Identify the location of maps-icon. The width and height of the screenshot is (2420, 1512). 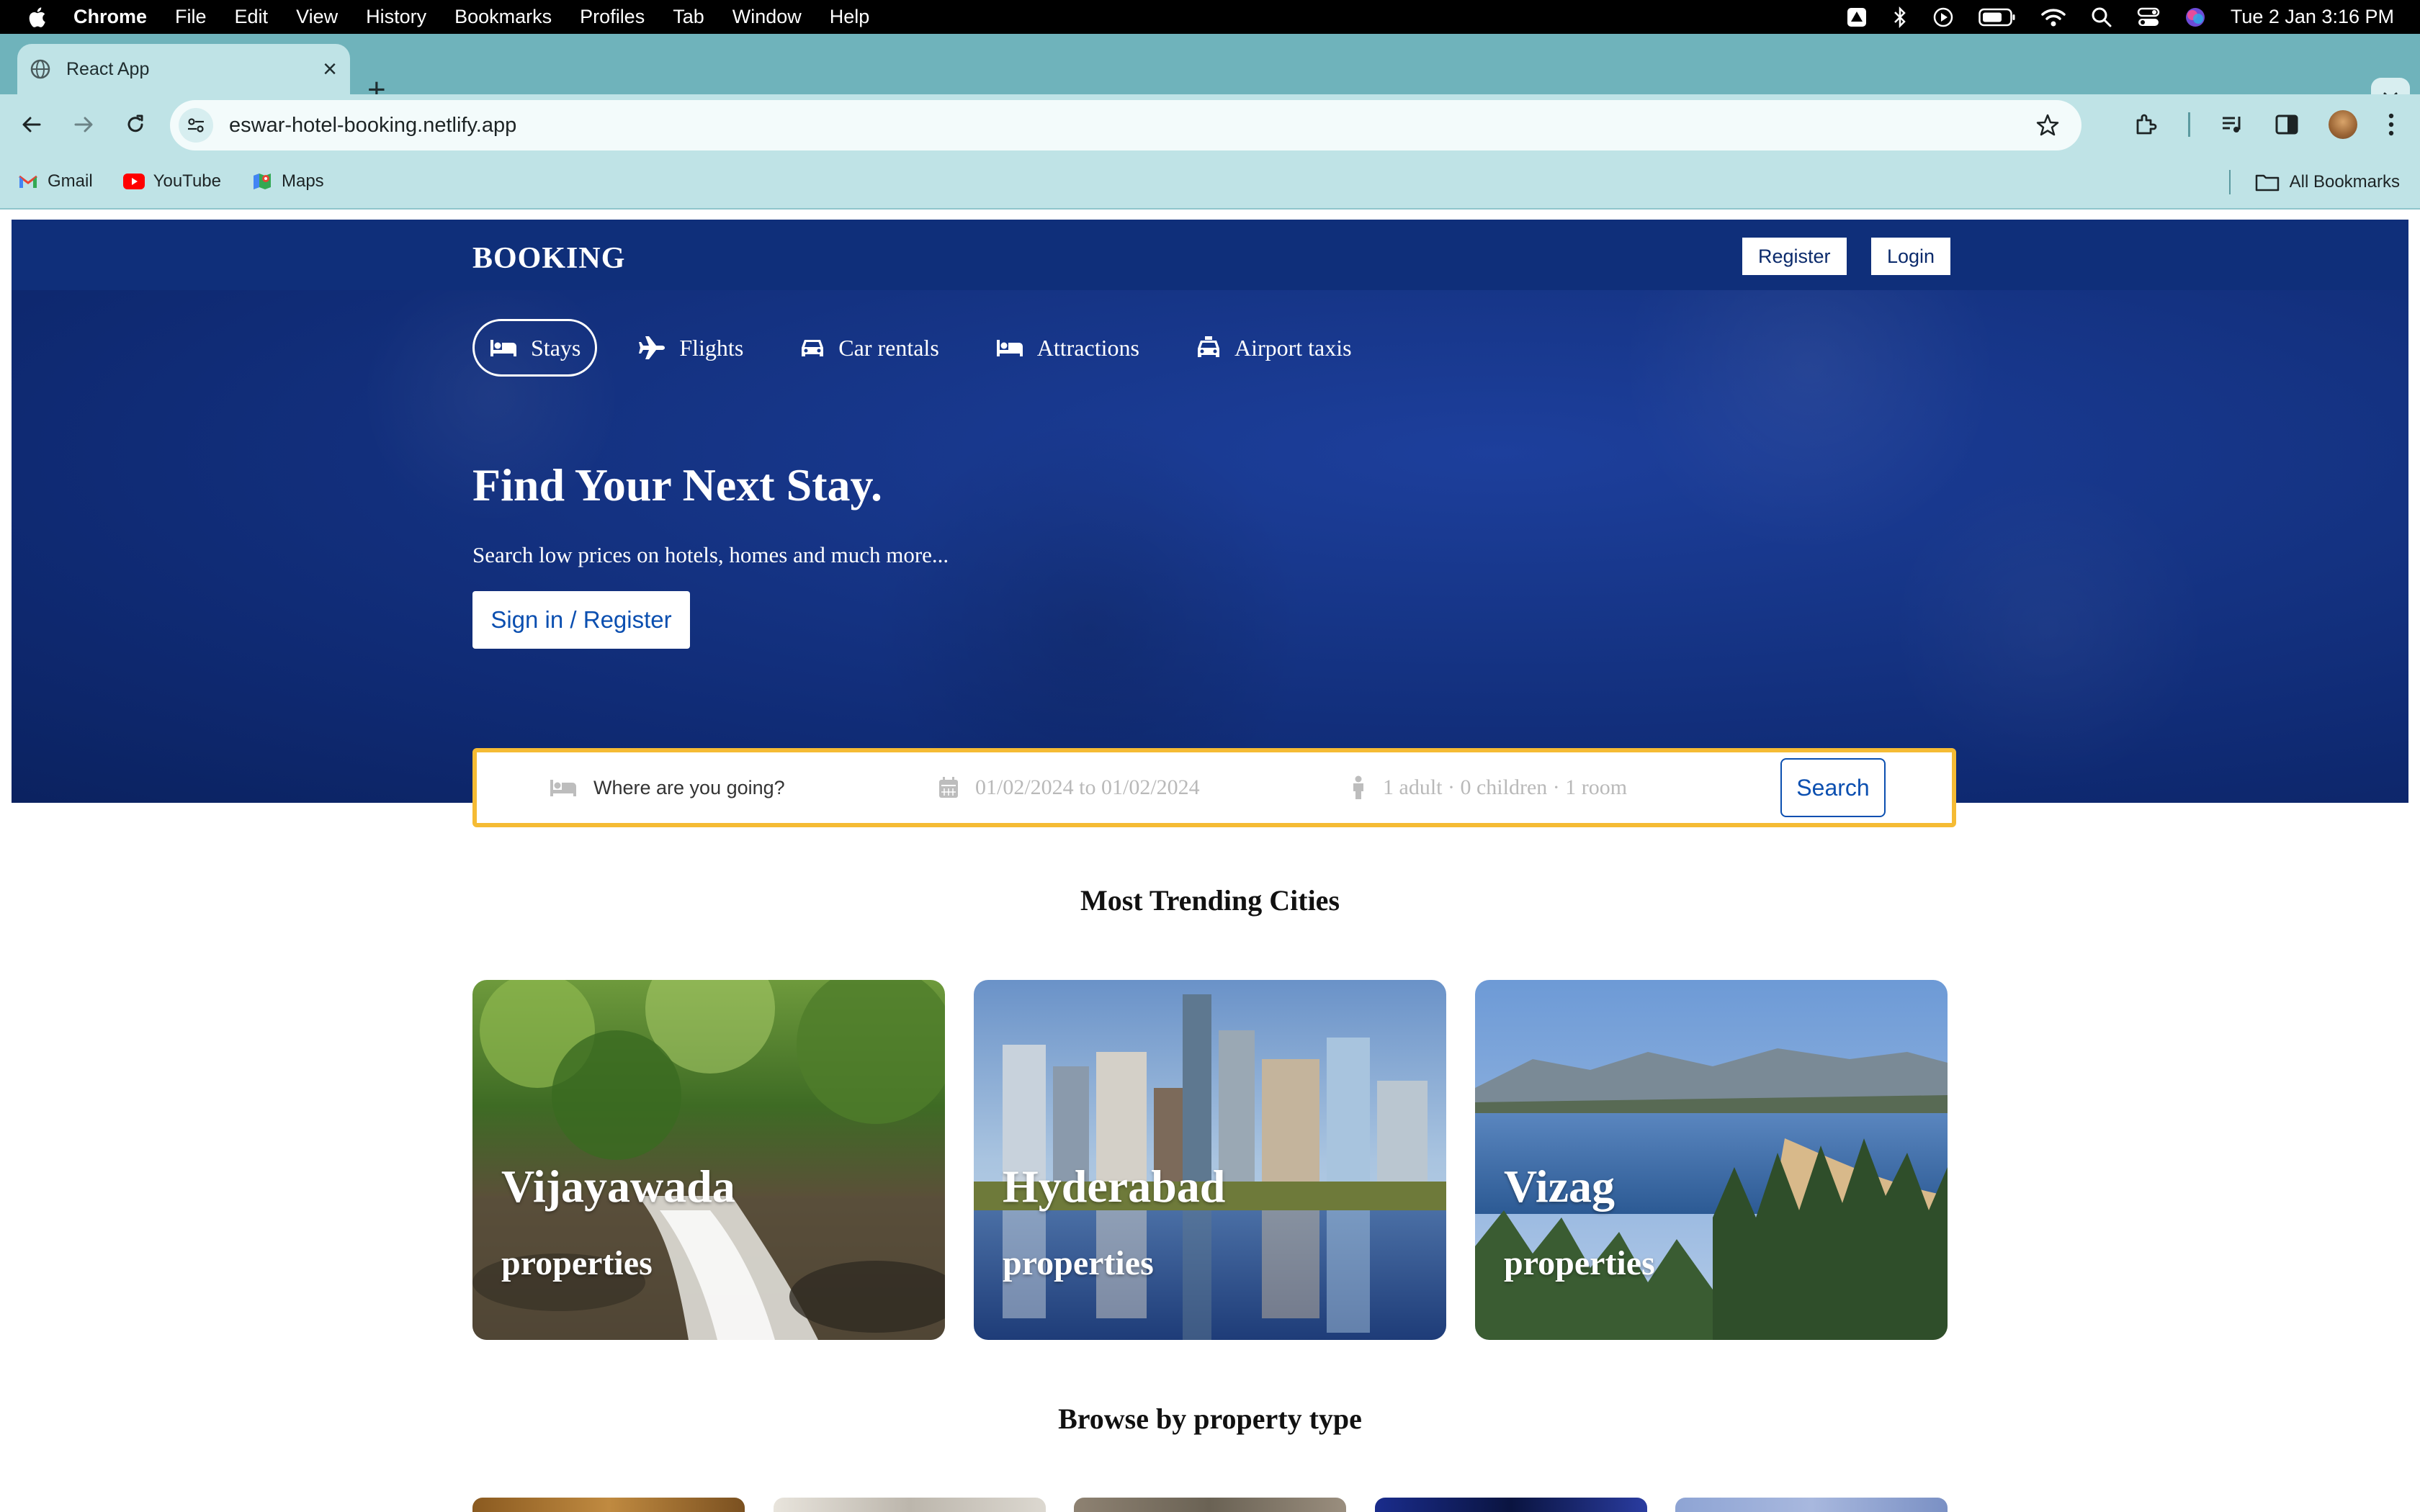
(262, 181).